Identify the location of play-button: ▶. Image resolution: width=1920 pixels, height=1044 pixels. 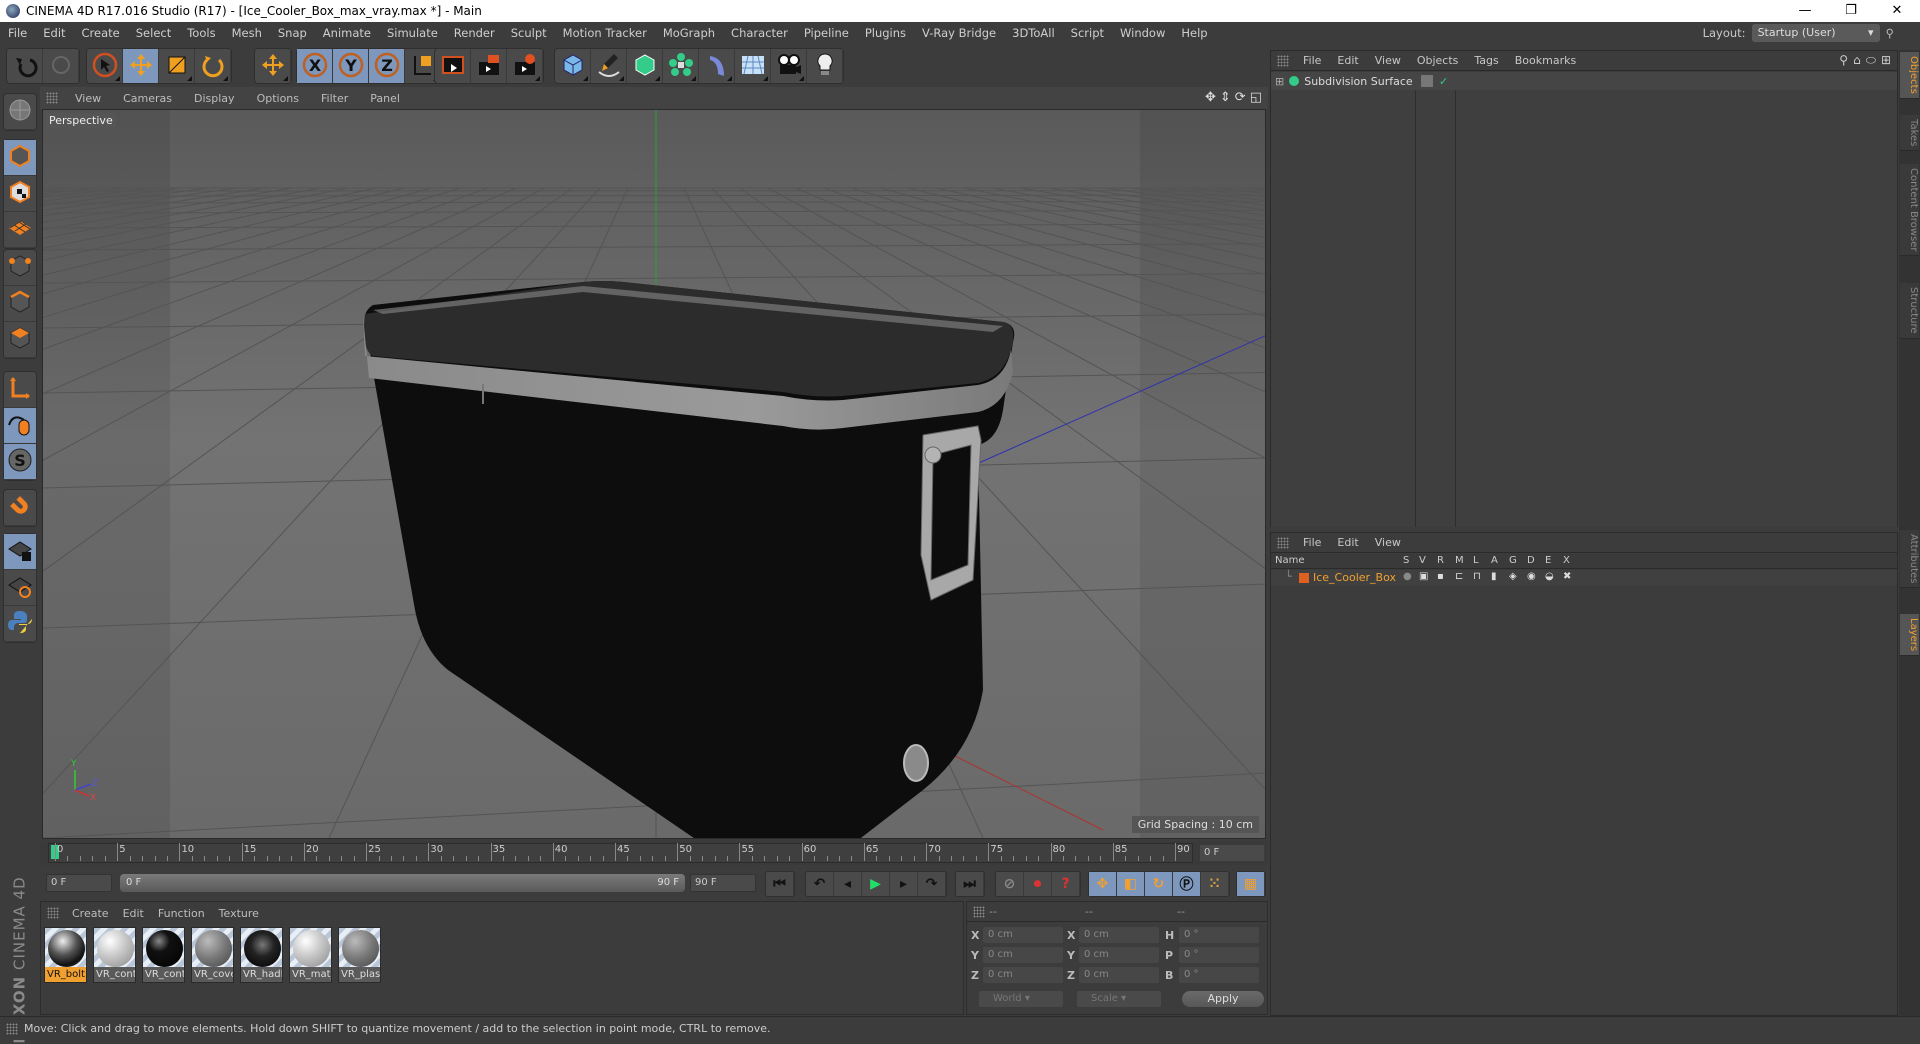
(876, 884).